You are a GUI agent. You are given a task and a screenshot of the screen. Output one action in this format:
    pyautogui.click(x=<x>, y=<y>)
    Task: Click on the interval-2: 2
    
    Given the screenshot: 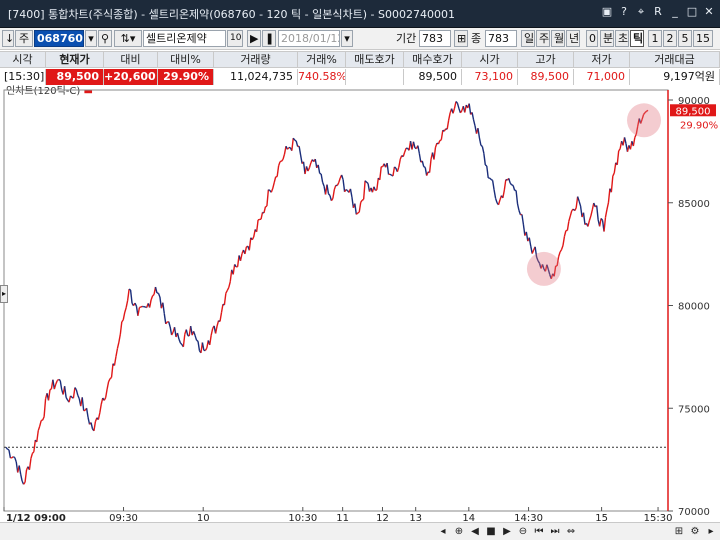 What is the action you would take?
    pyautogui.click(x=670, y=38)
    